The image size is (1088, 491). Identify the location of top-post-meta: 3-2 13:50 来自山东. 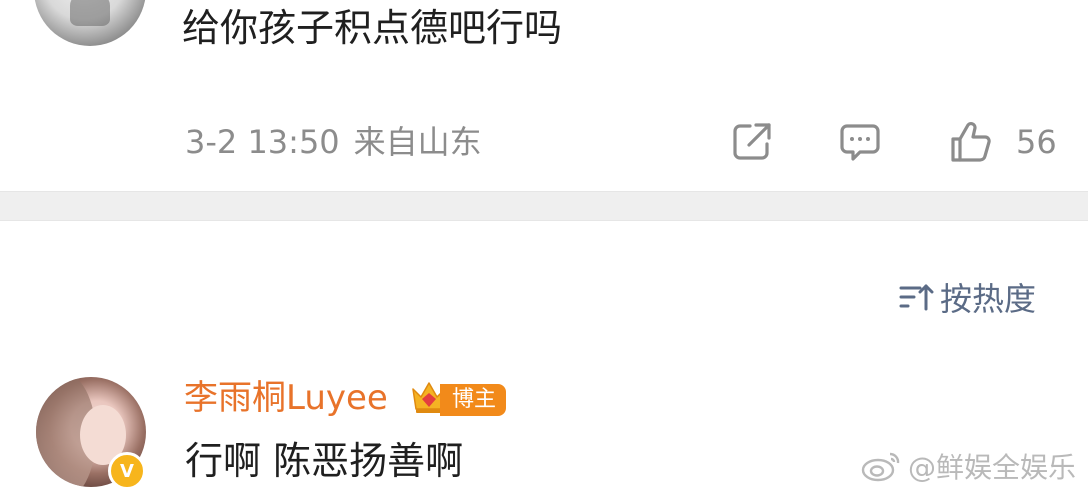
(333, 142).